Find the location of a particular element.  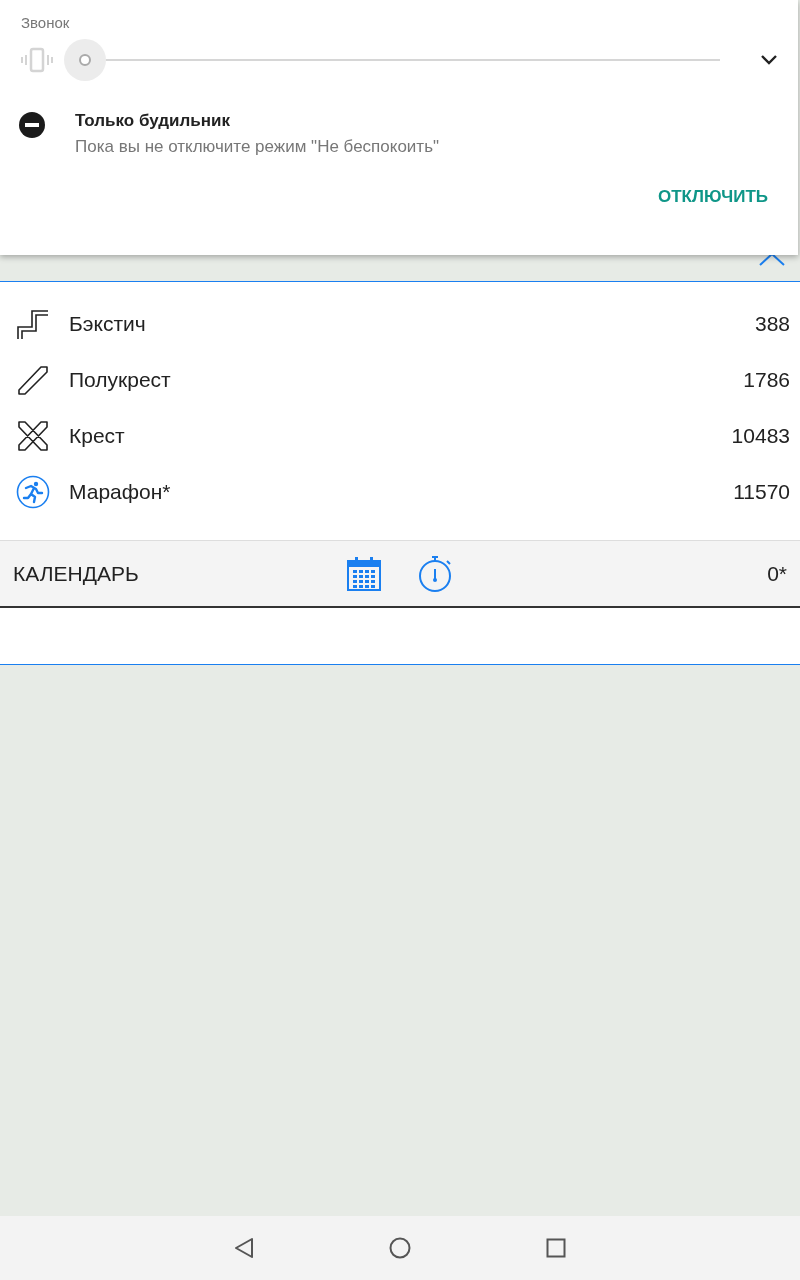

stopwatch-icon is located at coordinates (436, 573).